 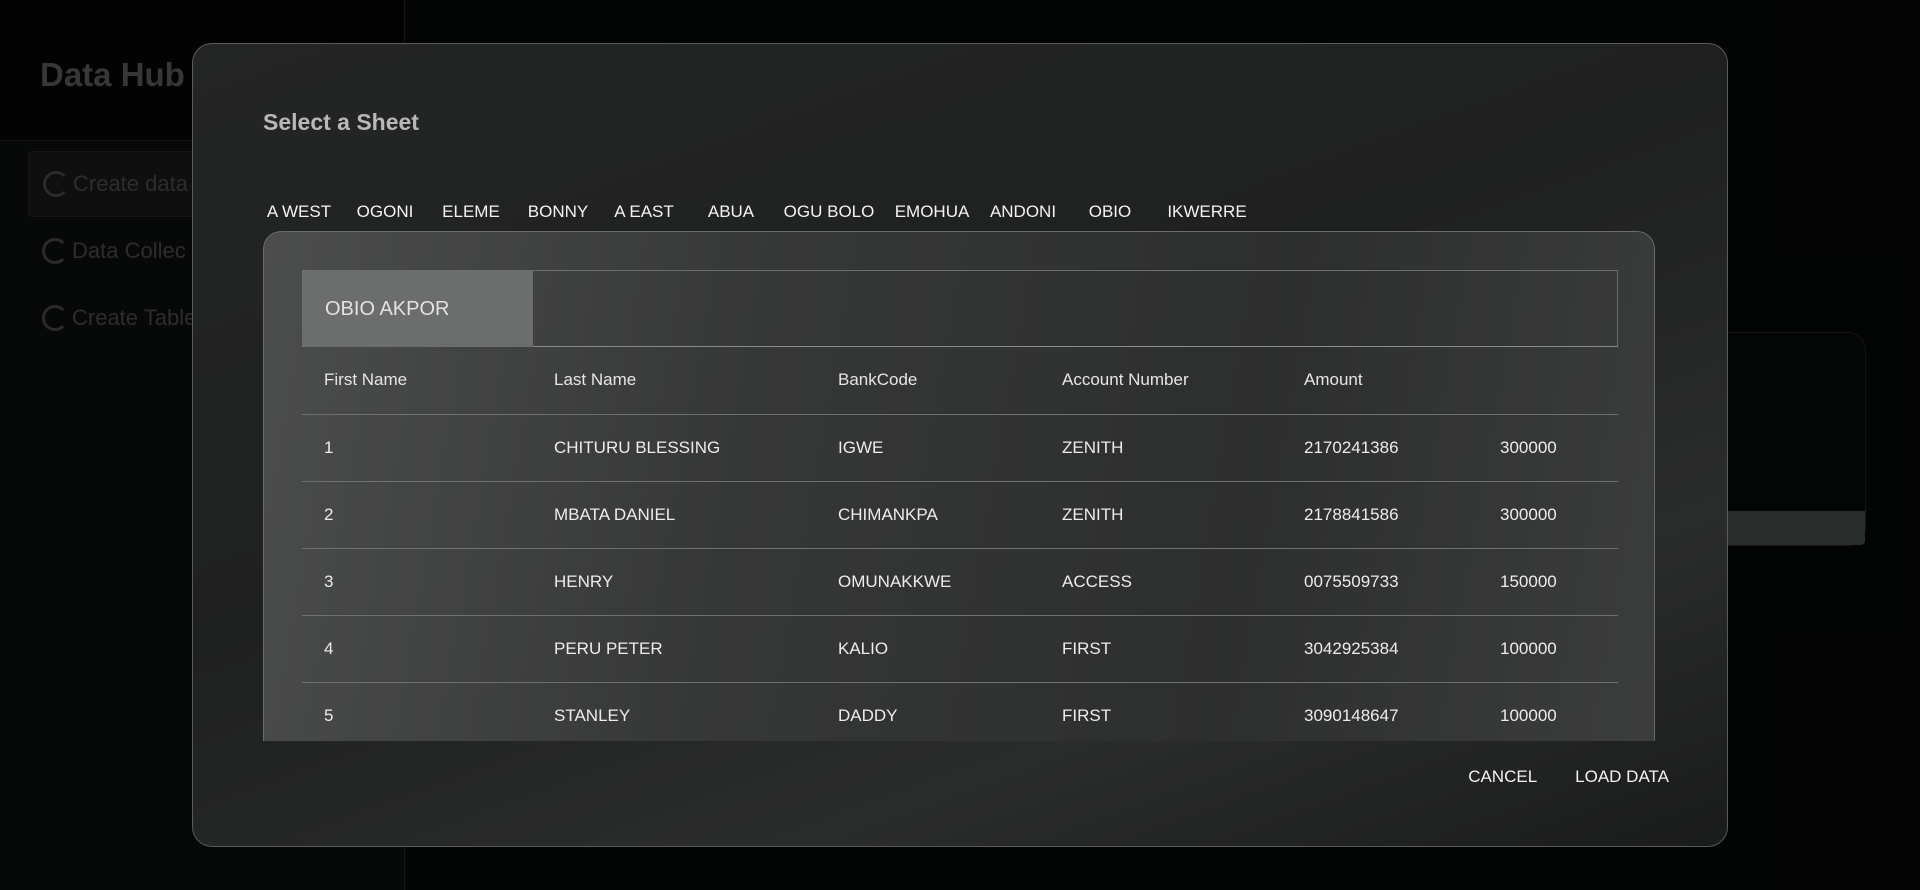 What do you see at coordinates (1110, 212) in the screenshot?
I see `sheet-tab-obio: OBIO` at bounding box center [1110, 212].